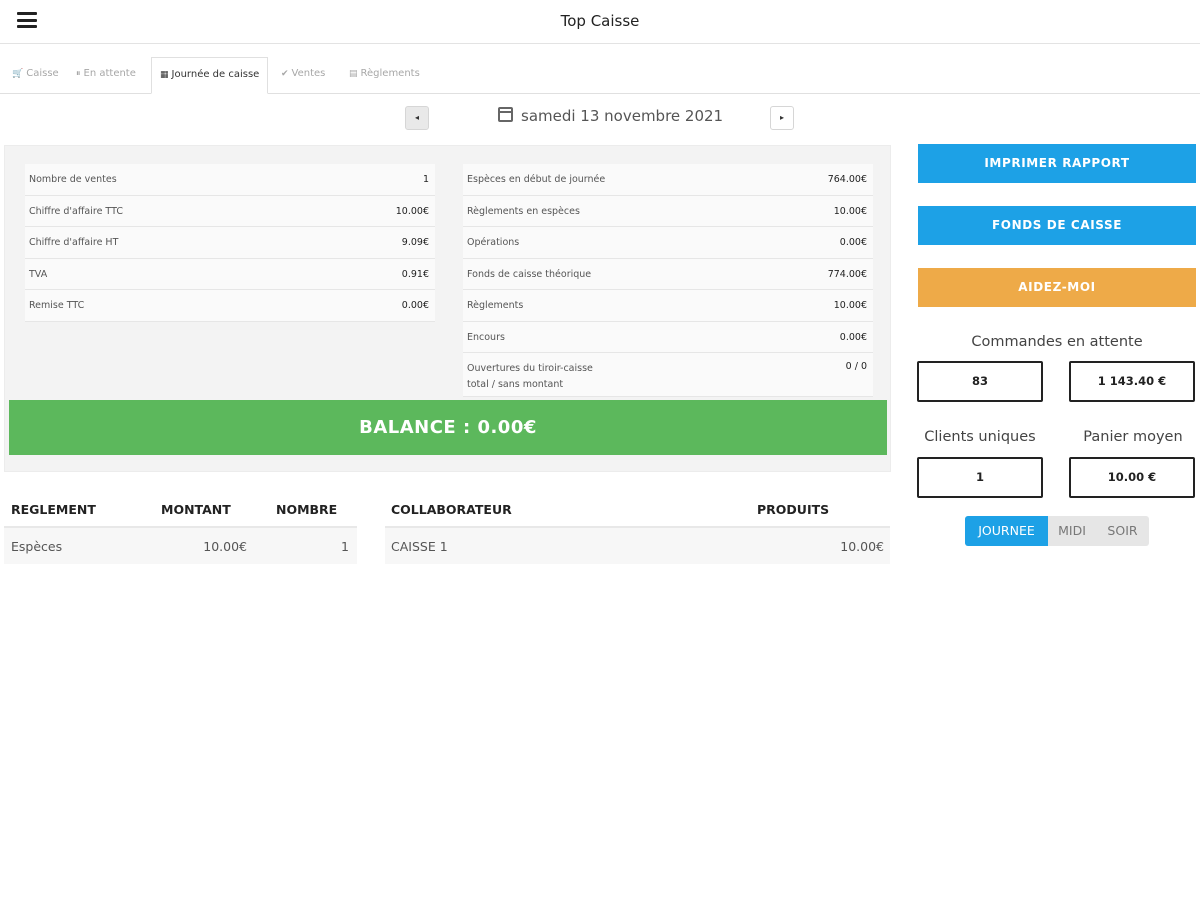 The image size is (1200, 900). I want to click on avg-basket-value: 10.00 €, so click(1132, 477).